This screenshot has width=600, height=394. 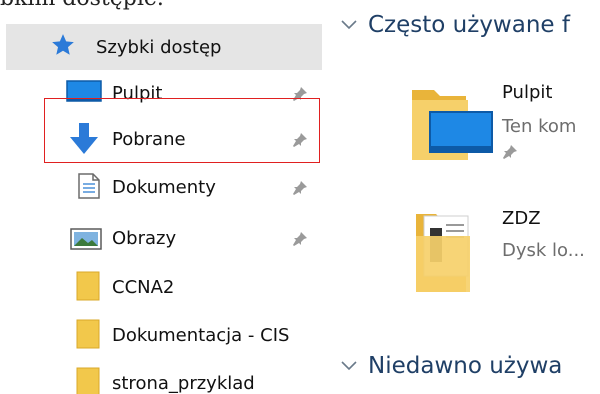 What do you see at coordinates (539, 126) in the screenshot?
I see `tile-subtitle: Ten kom` at bounding box center [539, 126].